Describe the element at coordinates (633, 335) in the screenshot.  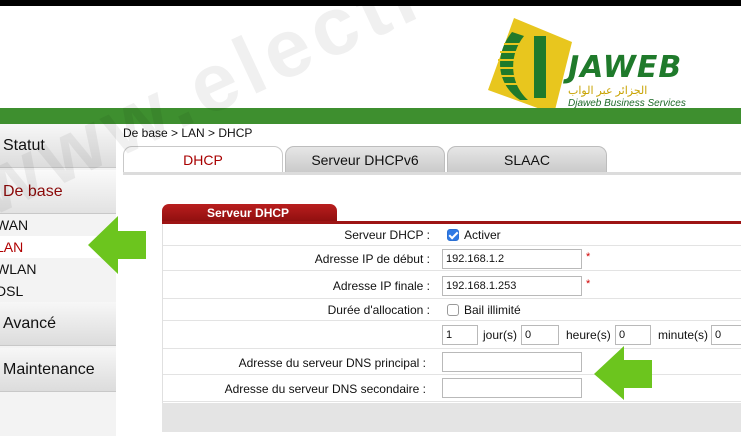
I see `lease-minutes-input` at that location.